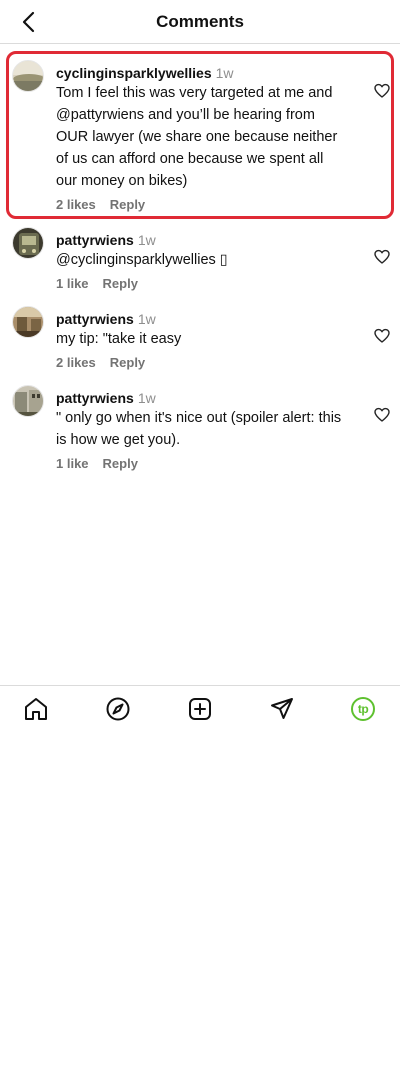 This screenshot has height=1080, width=400. I want to click on comment-text: @cyclinginsparklywellies ▯, so click(142, 260).